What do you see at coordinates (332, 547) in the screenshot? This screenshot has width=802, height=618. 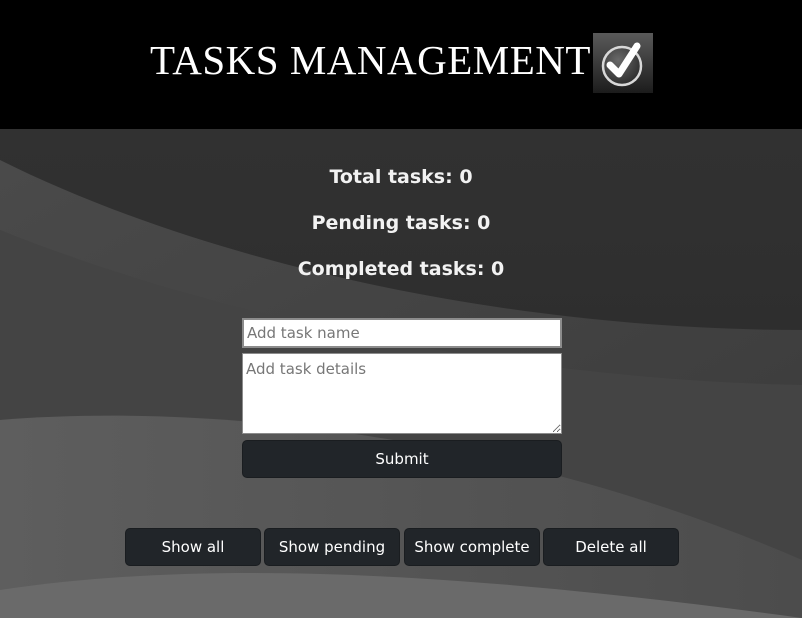 I see `show-pending-button: Show pending` at bounding box center [332, 547].